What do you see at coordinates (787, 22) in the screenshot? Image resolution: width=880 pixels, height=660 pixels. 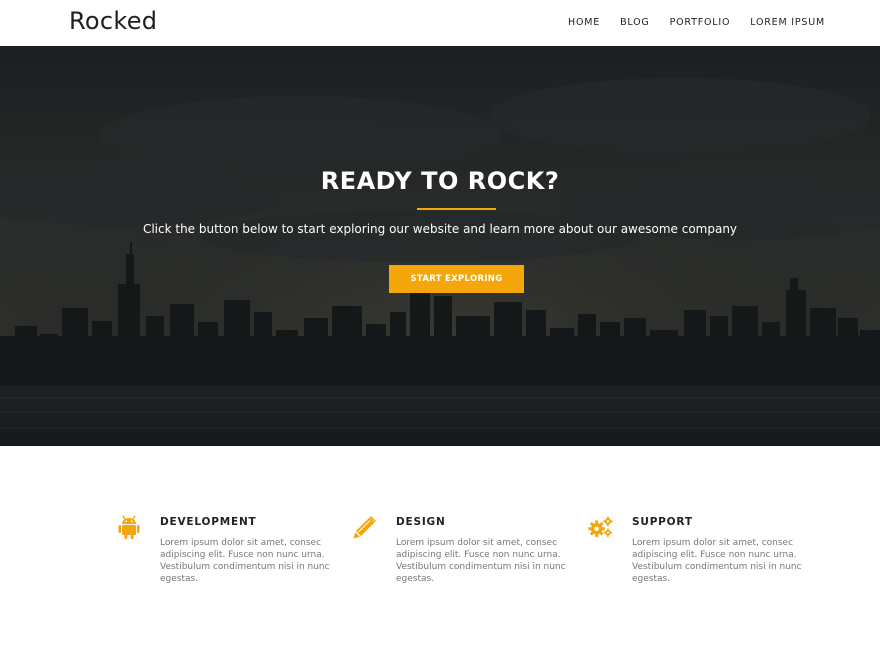 I see `nav-item-lorem-ipsum: LOREM IPSUM` at bounding box center [787, 22].